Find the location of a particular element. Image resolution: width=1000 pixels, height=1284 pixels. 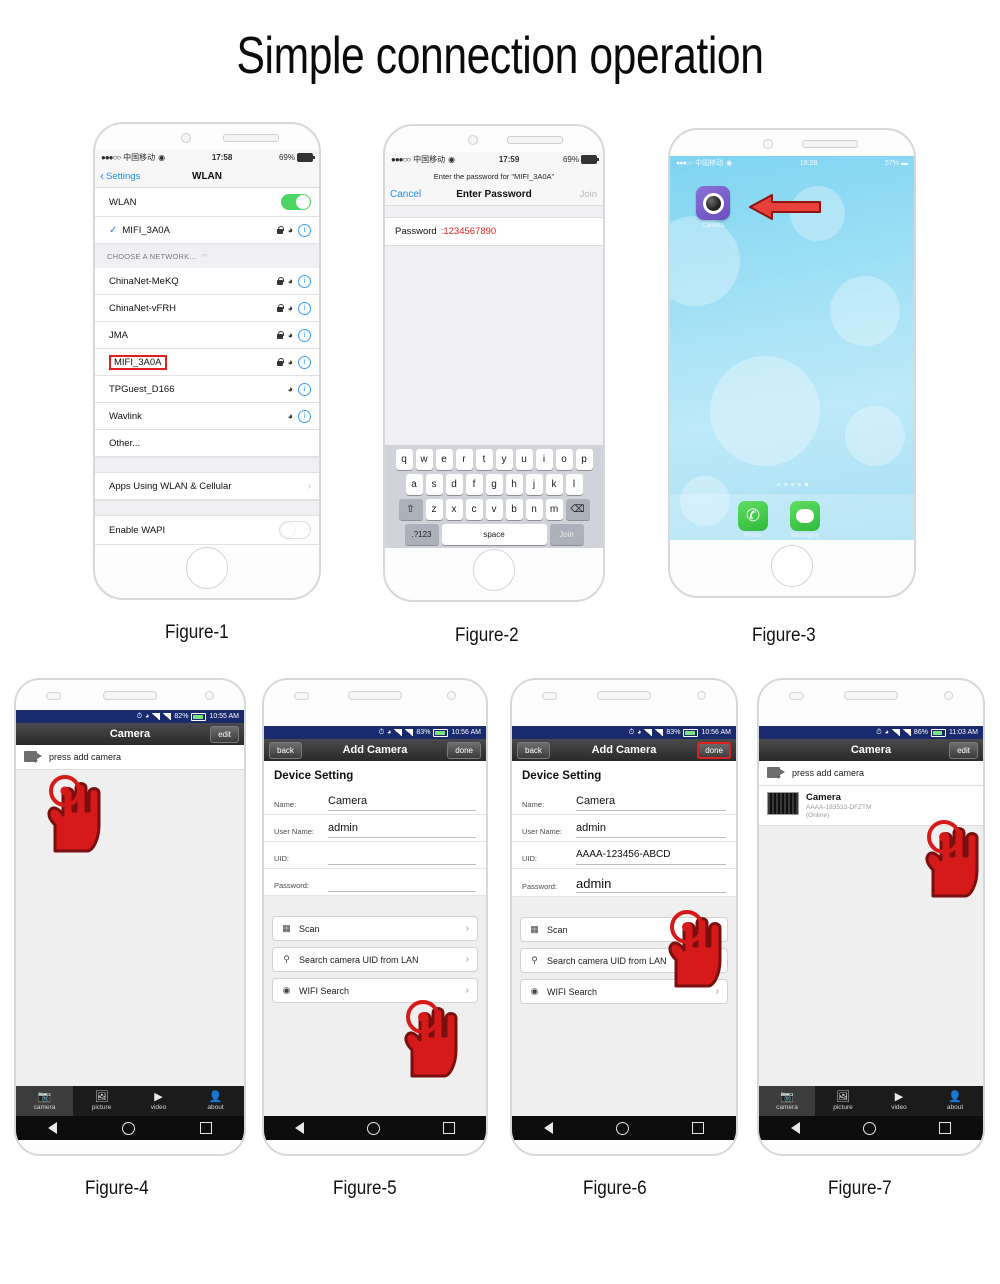

key-f: f is located at coordinates (474, 484).